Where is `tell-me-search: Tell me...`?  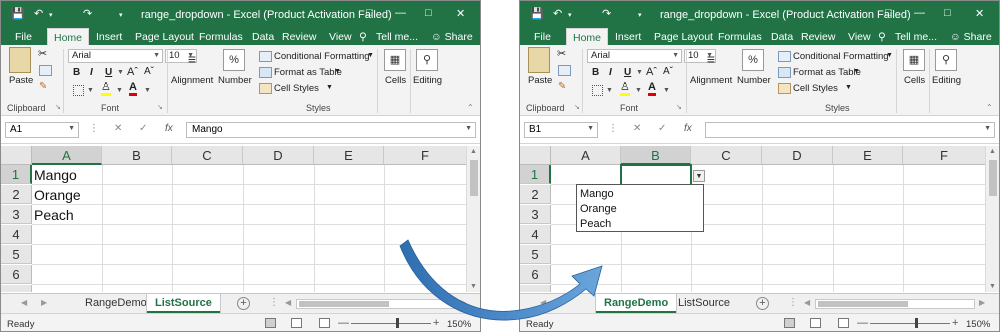
tell-me-search: Tell me... is located at coordinates (397, 37).